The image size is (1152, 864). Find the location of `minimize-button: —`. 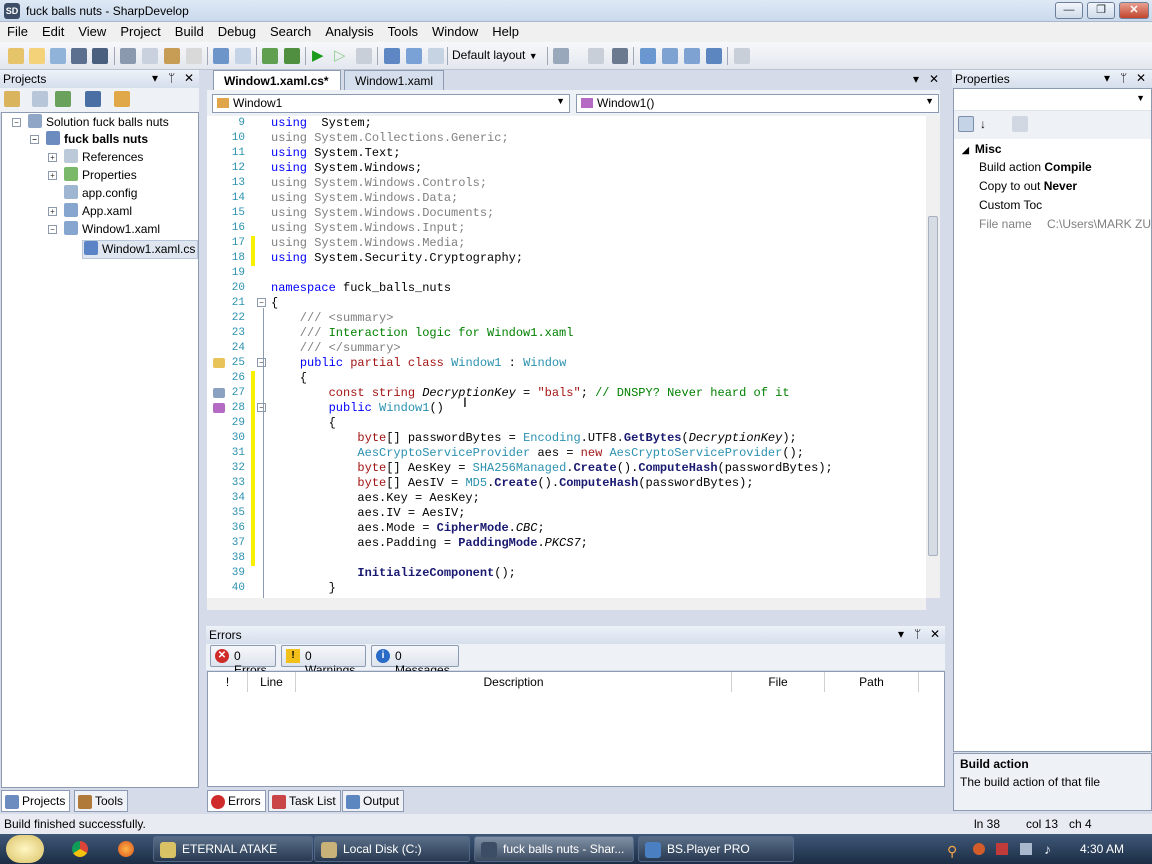

minimize-button: — is located at coordinates (1069, 10).